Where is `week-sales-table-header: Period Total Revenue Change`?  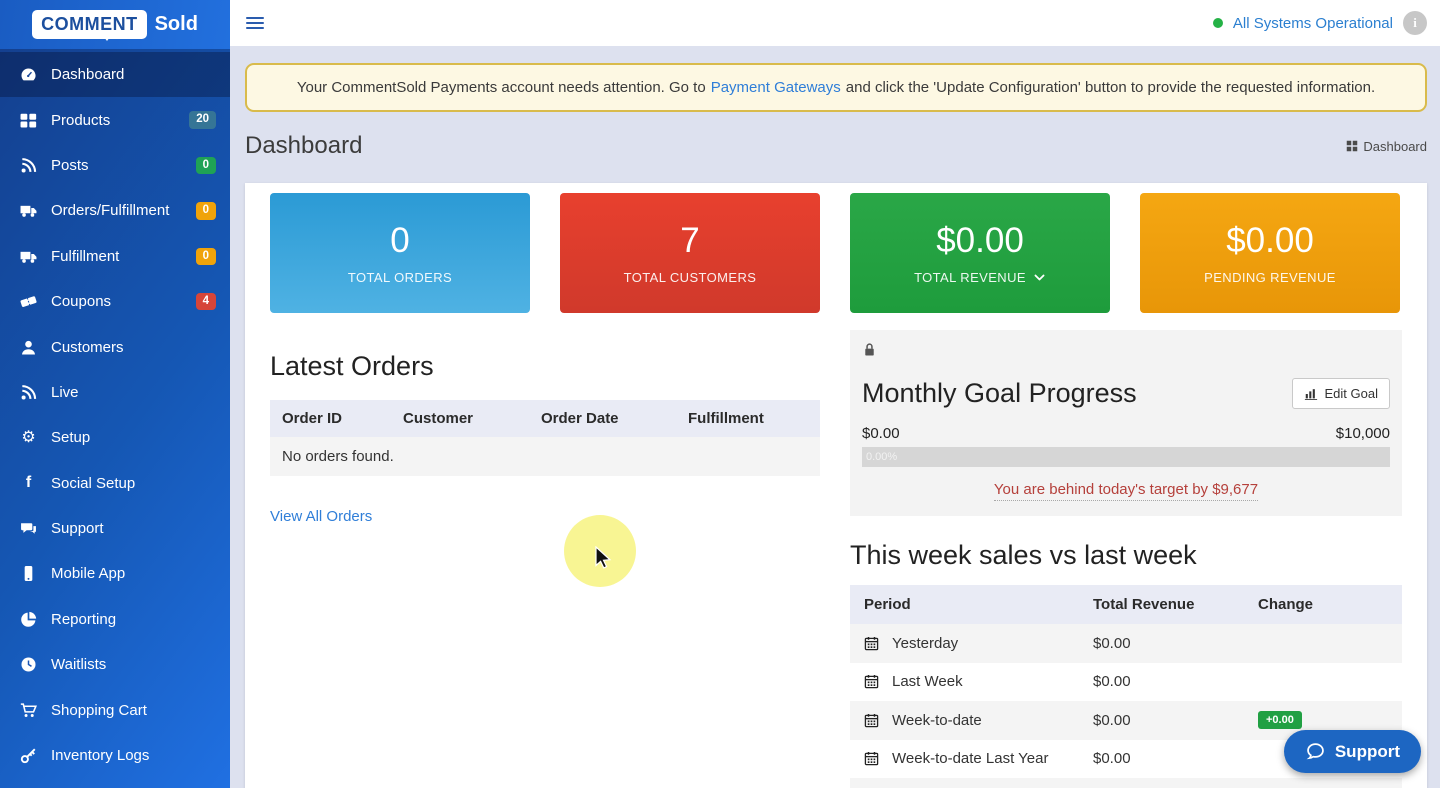
week-sales-table-header: Period Total Revenue Change is located at coordinates (1126, 604).